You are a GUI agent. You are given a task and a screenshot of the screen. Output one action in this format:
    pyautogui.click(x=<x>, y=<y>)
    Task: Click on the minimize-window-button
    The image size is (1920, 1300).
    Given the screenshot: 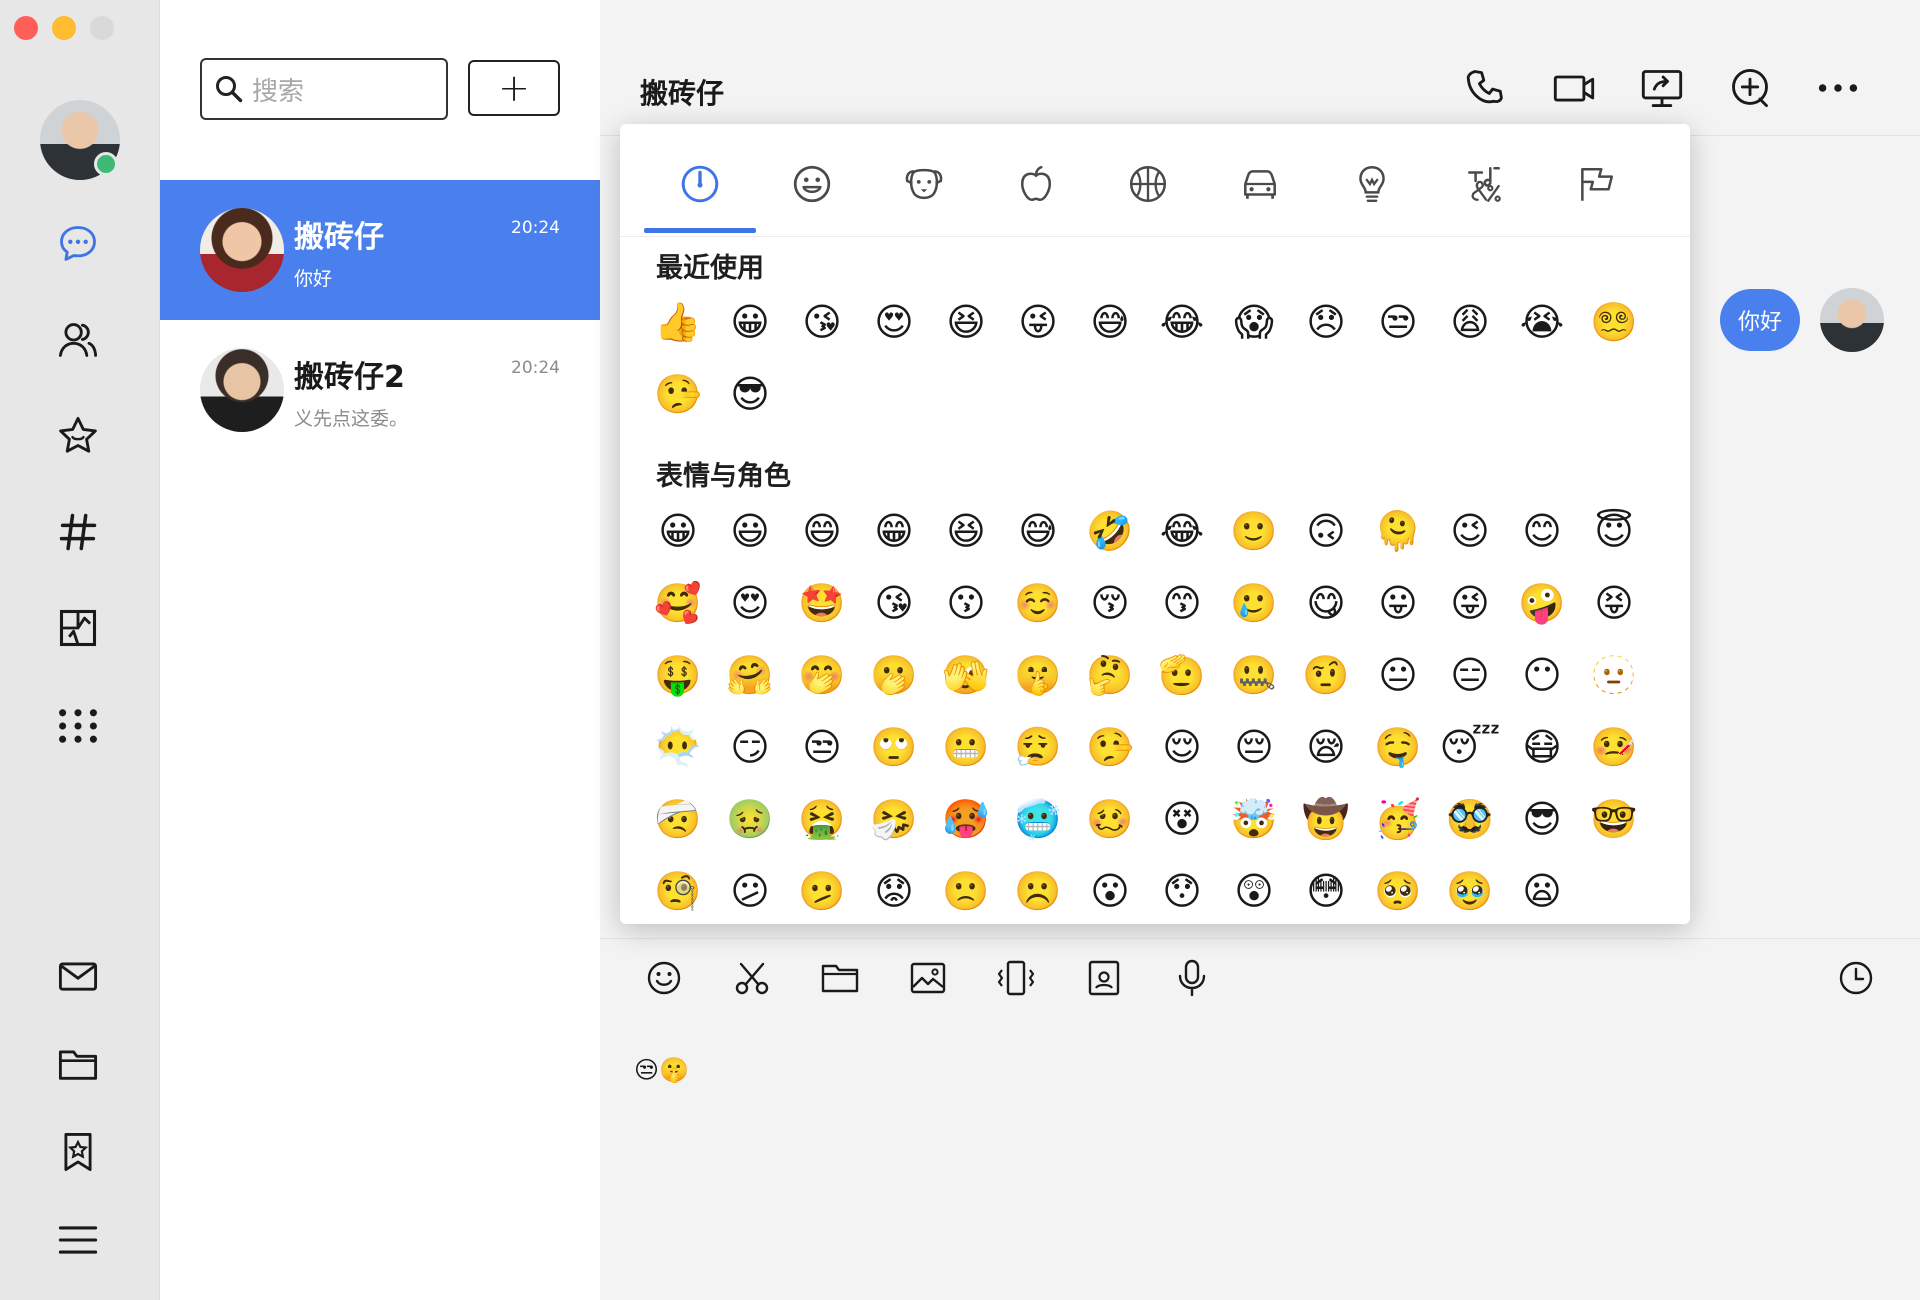 What is the action you would take?
    pyautogui.click(x=64, y=28)
    